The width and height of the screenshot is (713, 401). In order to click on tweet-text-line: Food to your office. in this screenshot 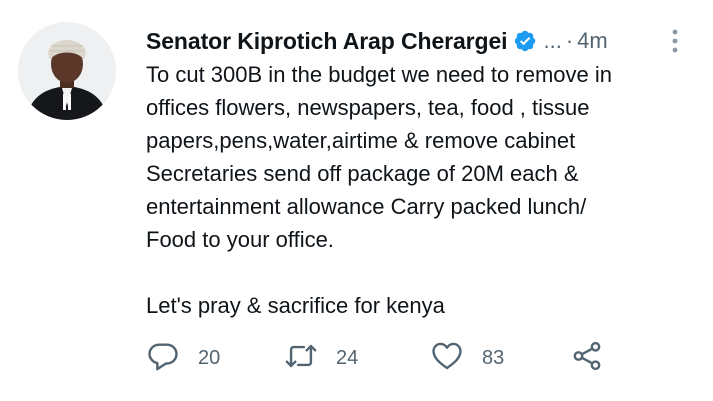, I will do `click(240, 239)`.